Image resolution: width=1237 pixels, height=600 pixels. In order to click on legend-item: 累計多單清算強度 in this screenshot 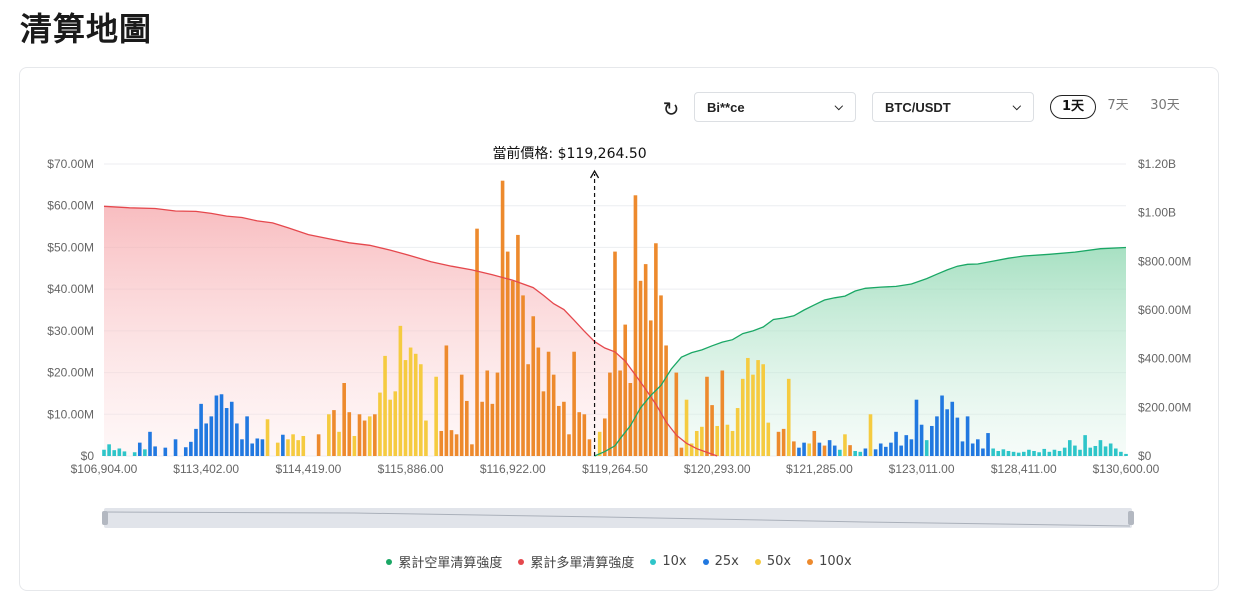, I will do `click(576, 561)`.